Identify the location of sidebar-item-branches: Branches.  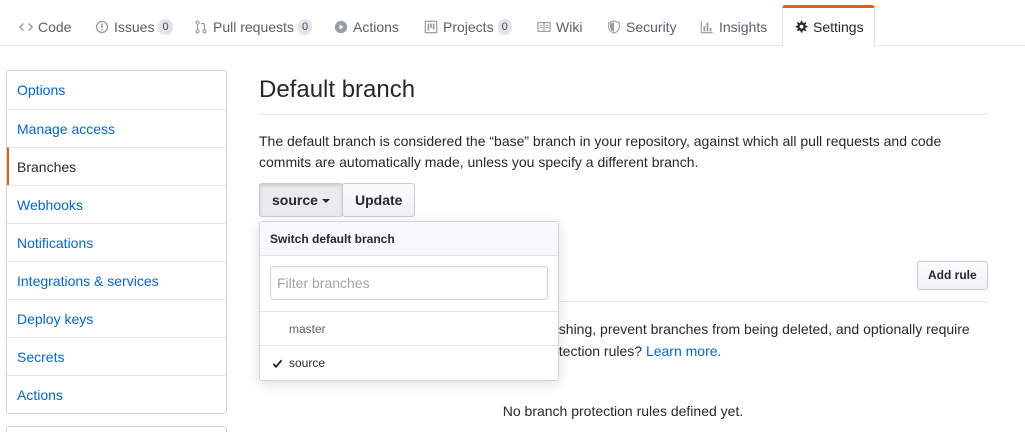
(116, 166).